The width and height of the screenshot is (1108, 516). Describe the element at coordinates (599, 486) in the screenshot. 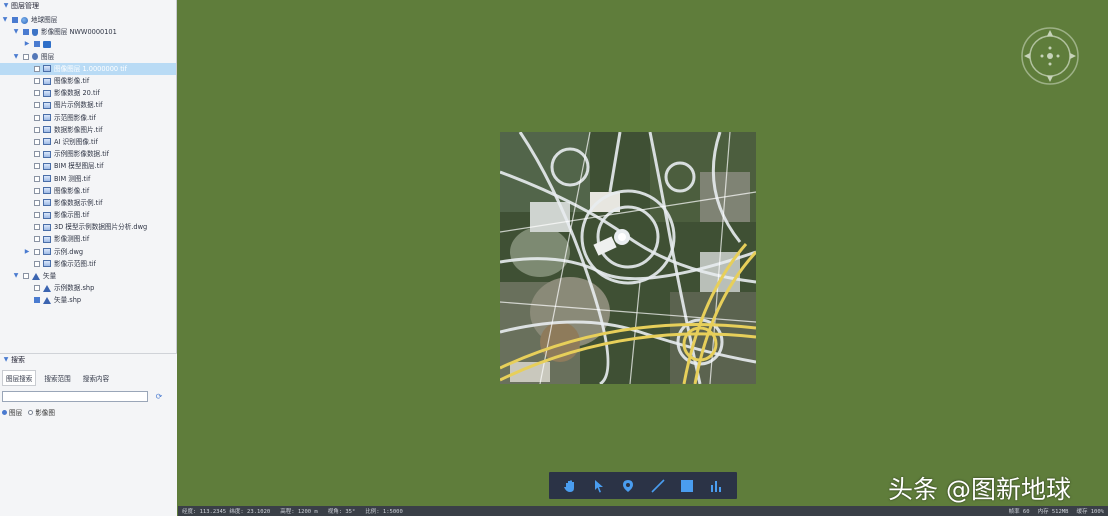

I see `pointer-icon` at that location.